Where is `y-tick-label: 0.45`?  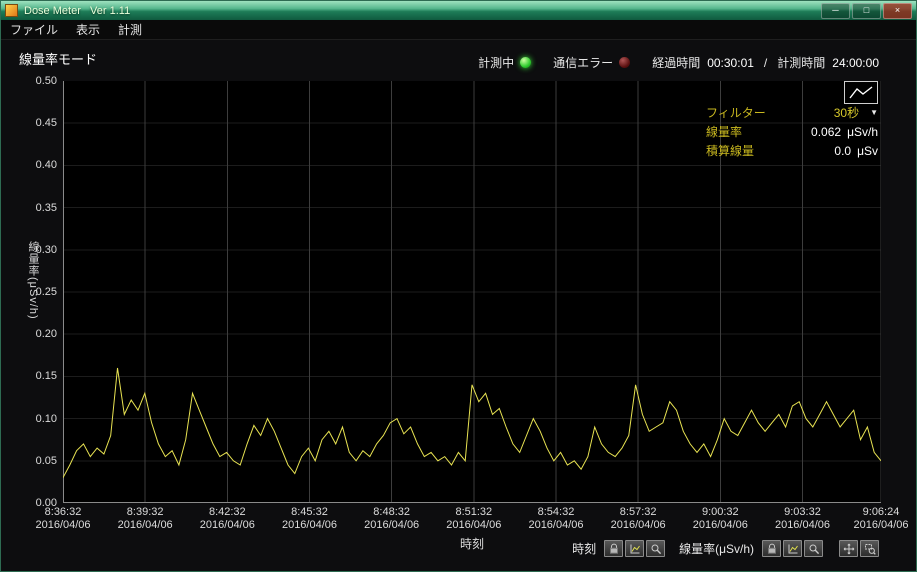
y-tick-label: 0.45 is located at coordinates (46, 123).